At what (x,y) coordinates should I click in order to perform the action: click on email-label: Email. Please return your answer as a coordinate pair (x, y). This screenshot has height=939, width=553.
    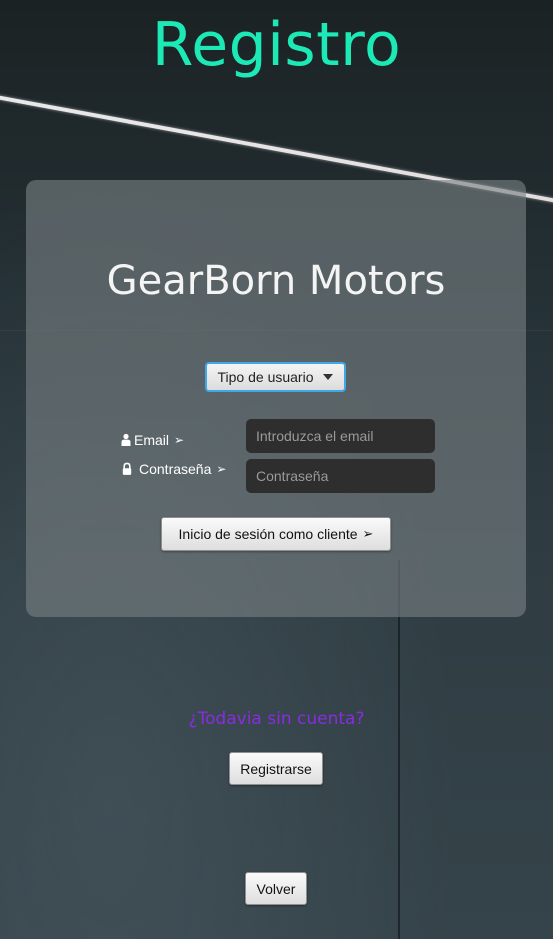
    Looking at the image, I should click on (152, 440).